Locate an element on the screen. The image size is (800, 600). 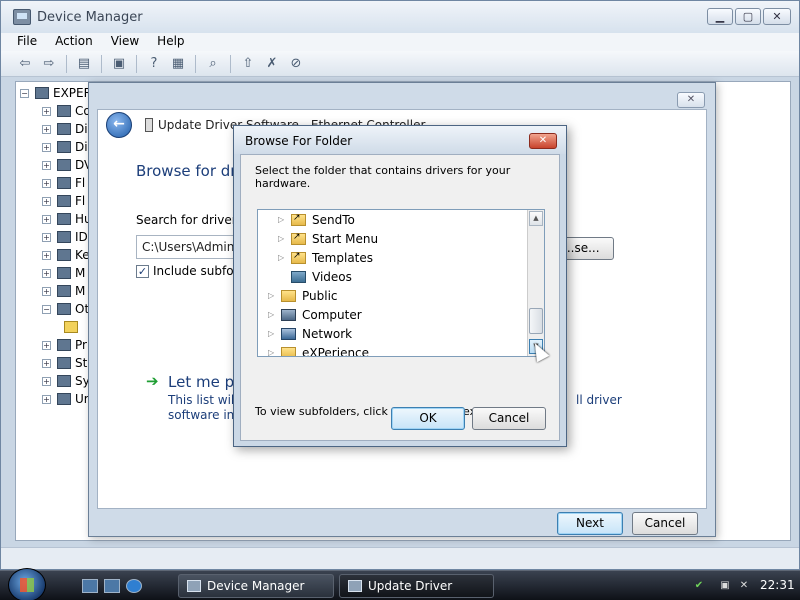
scan-hardware-icon: ⌕ is located at coordinates (213, 64).